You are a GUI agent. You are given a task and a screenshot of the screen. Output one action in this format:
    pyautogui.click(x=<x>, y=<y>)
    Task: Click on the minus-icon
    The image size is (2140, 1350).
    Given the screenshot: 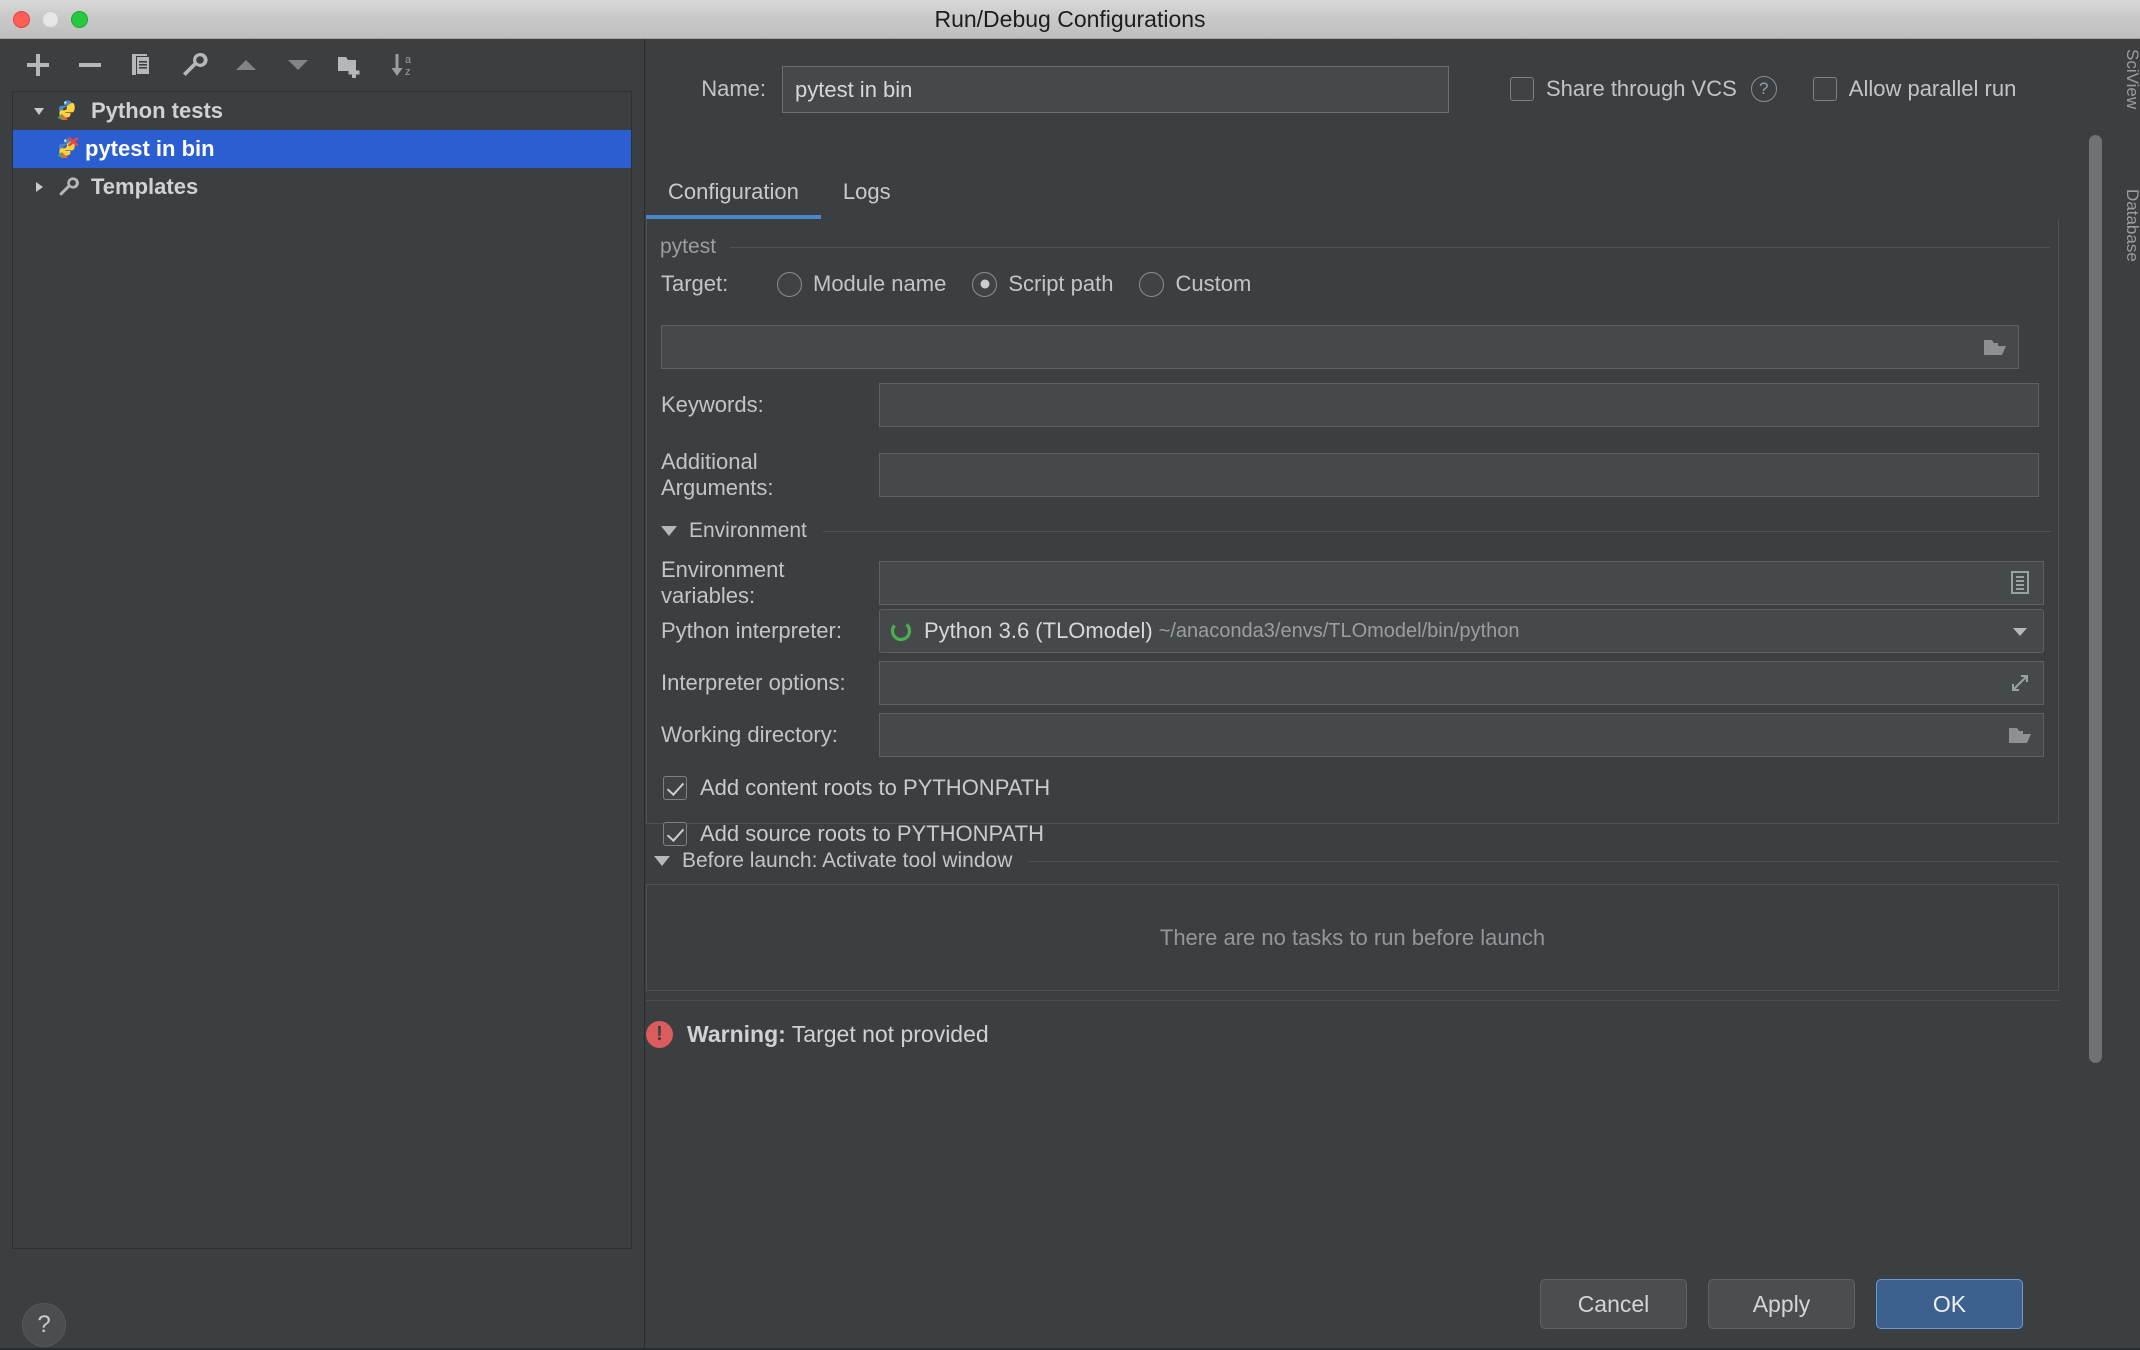 What is the action you would take?
    pyautogui.click(x=90, y=65)
    